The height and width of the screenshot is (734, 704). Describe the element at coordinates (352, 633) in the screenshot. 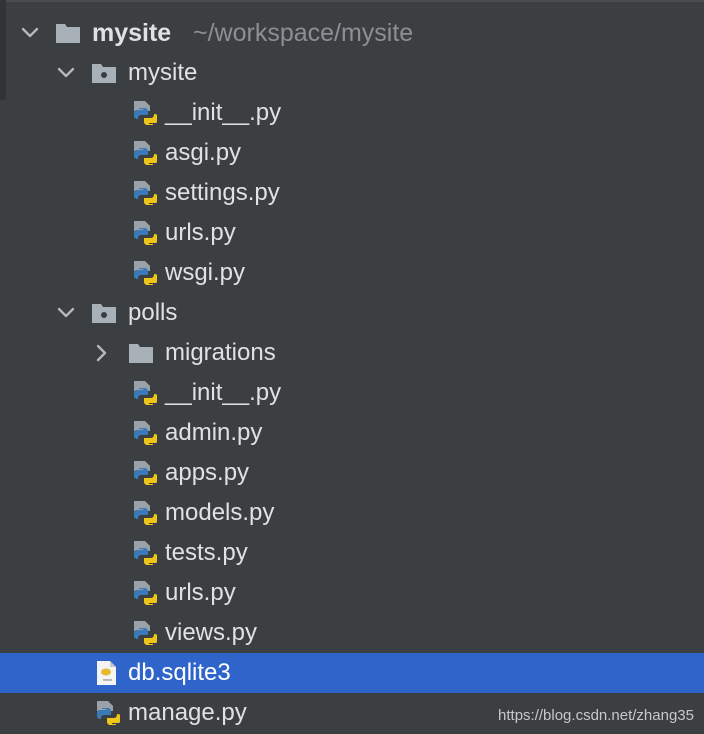

I see `tree-row-file: views.py` at that location.